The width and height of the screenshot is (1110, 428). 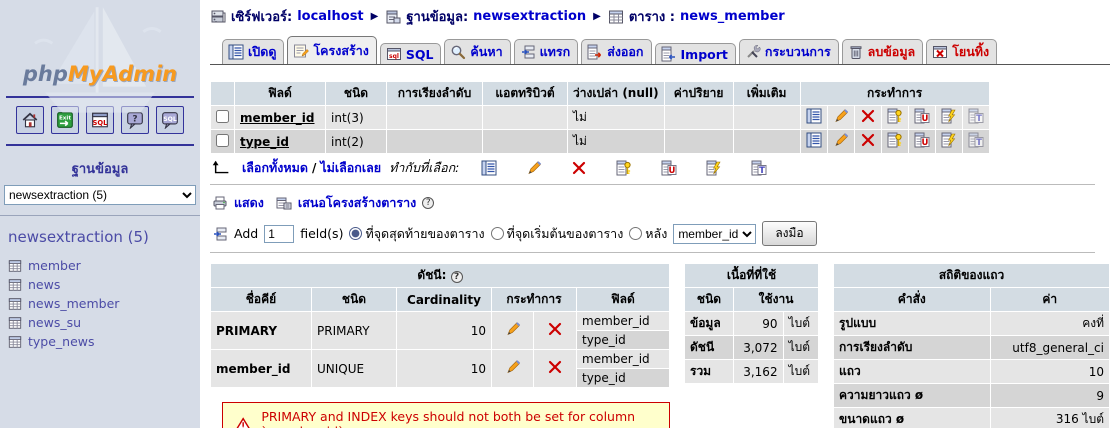 I want to click on at-begin-radio, so click(x=497, y=233).